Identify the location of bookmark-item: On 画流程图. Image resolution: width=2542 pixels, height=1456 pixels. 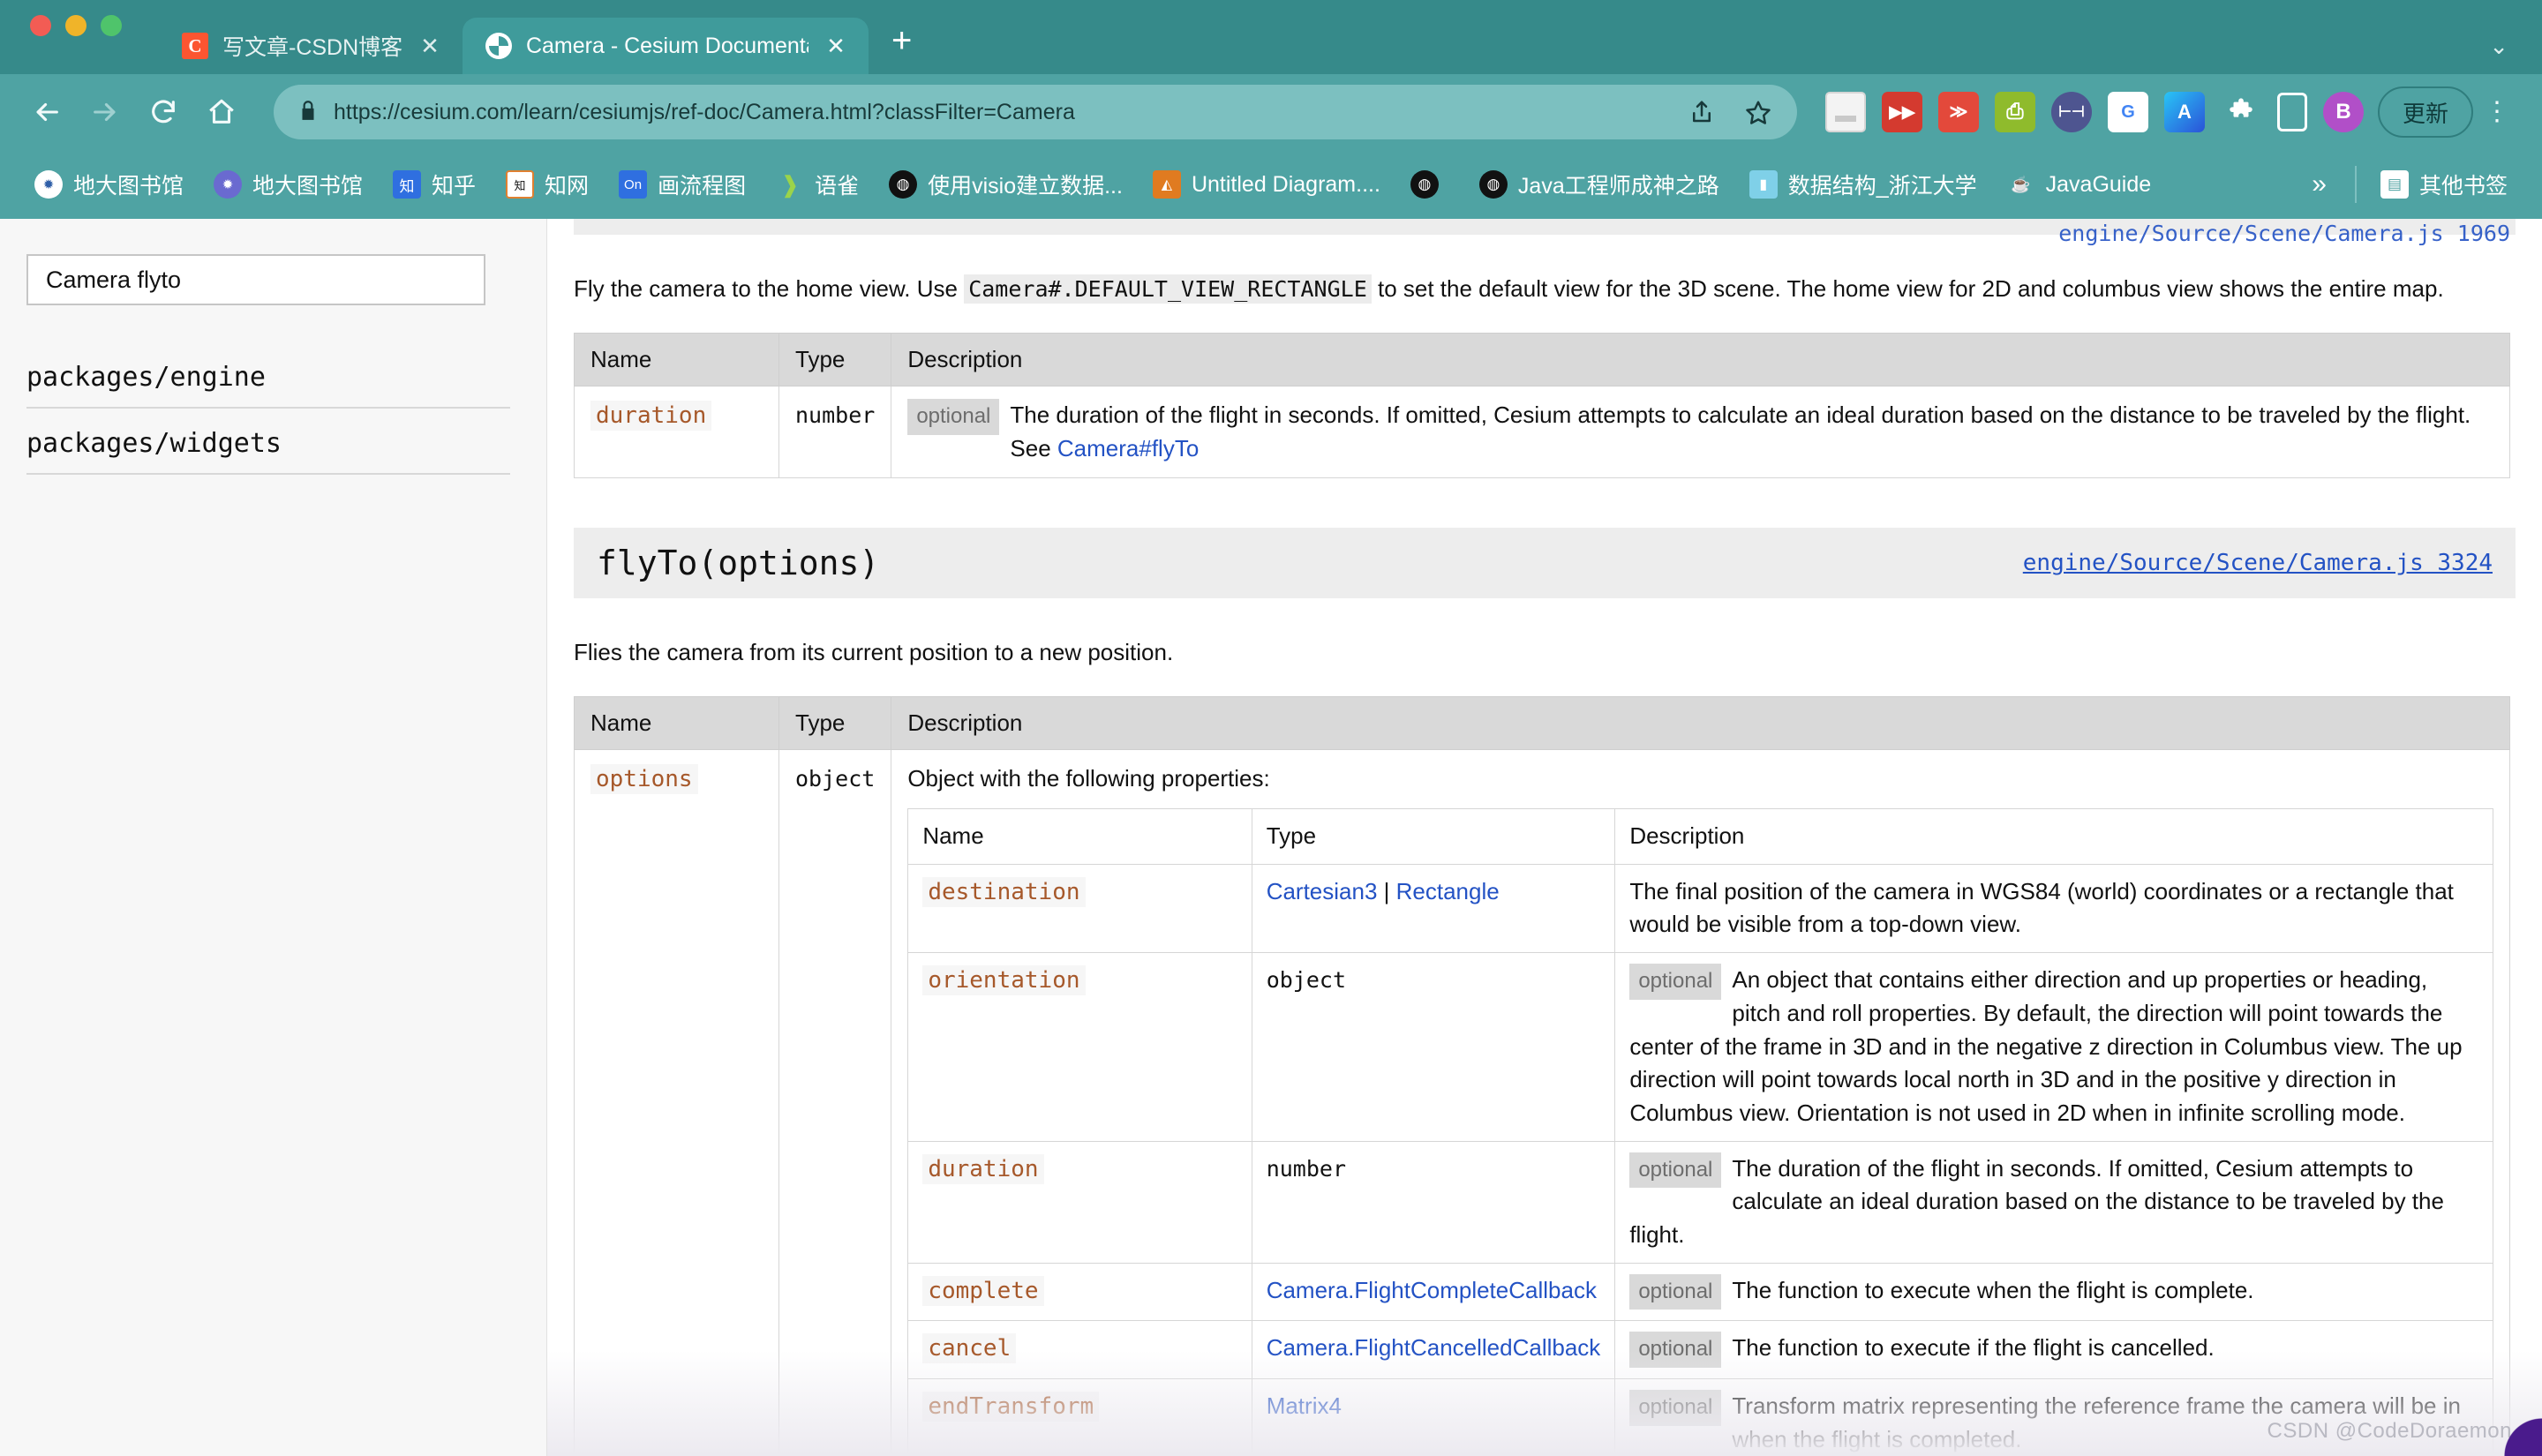
(682, 184).